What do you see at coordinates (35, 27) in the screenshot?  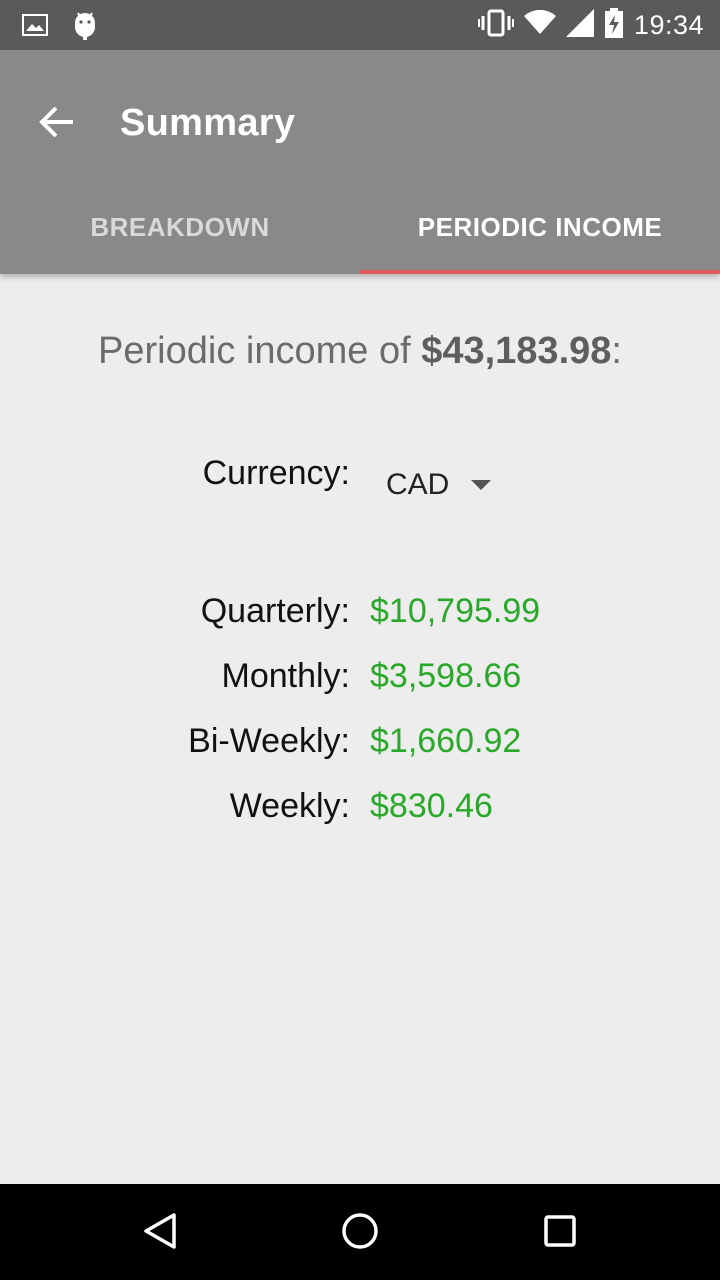 I see `image-icon` at bounding box center [35, 27].